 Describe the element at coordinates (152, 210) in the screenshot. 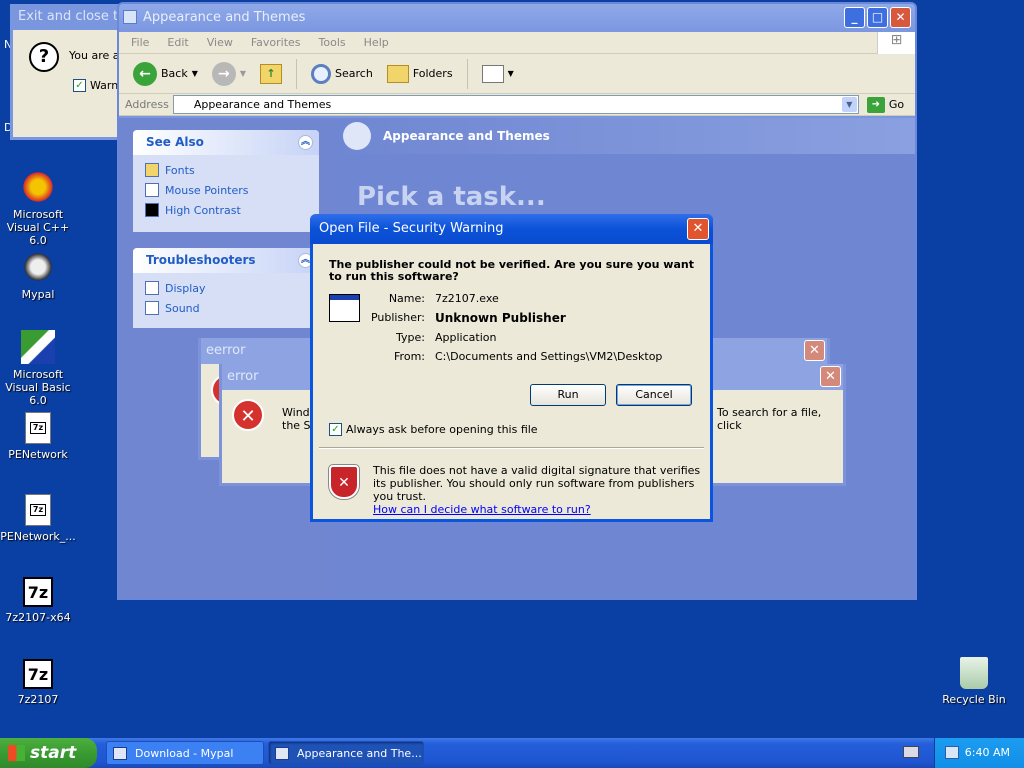

I see `high-contrast-icon` at that location.